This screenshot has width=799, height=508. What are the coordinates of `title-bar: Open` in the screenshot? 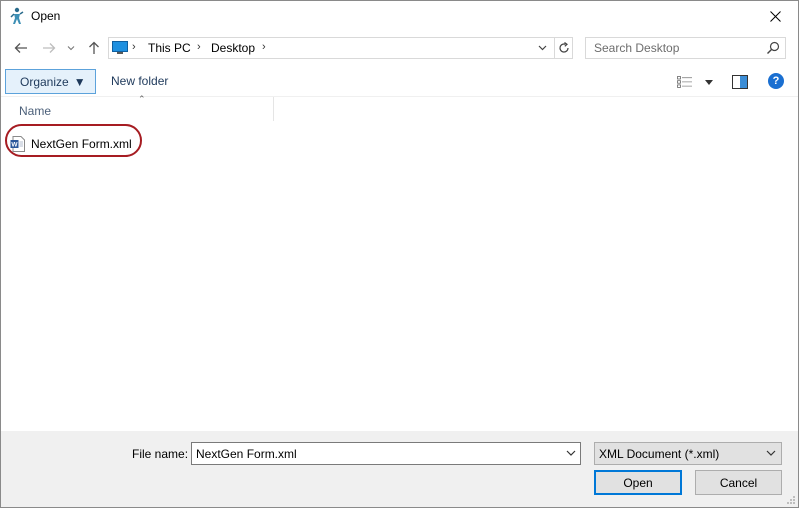 It's located at (399, 16).